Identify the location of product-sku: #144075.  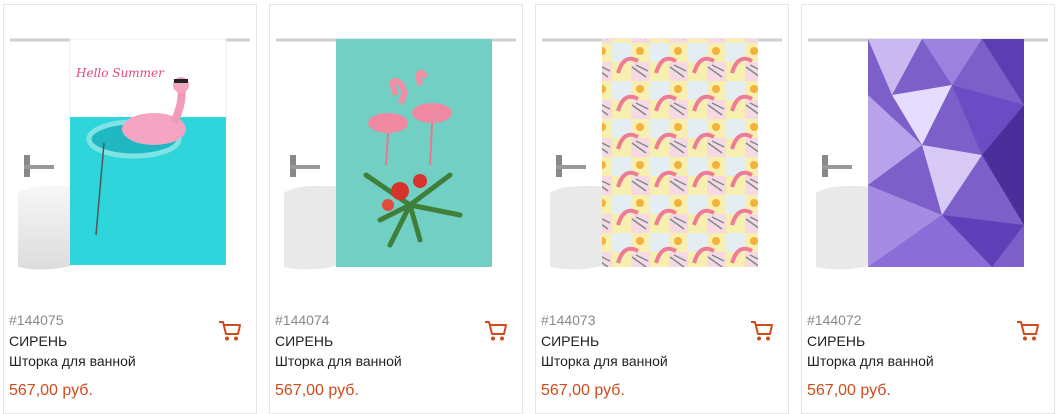
(36, 320).